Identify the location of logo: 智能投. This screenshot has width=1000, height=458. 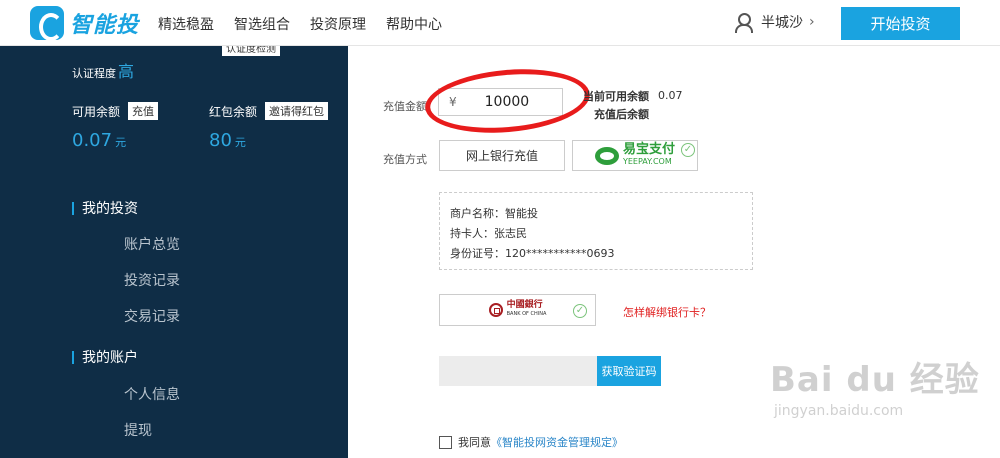
(84, 23).